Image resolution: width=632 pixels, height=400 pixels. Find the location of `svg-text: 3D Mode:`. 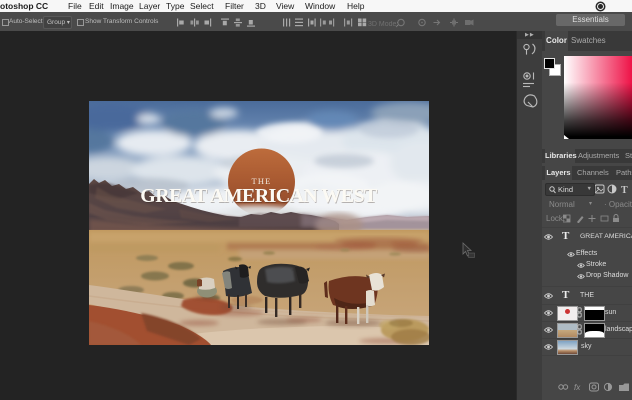

svg-text: 3D Mode: is located at coordinates (383, 24).